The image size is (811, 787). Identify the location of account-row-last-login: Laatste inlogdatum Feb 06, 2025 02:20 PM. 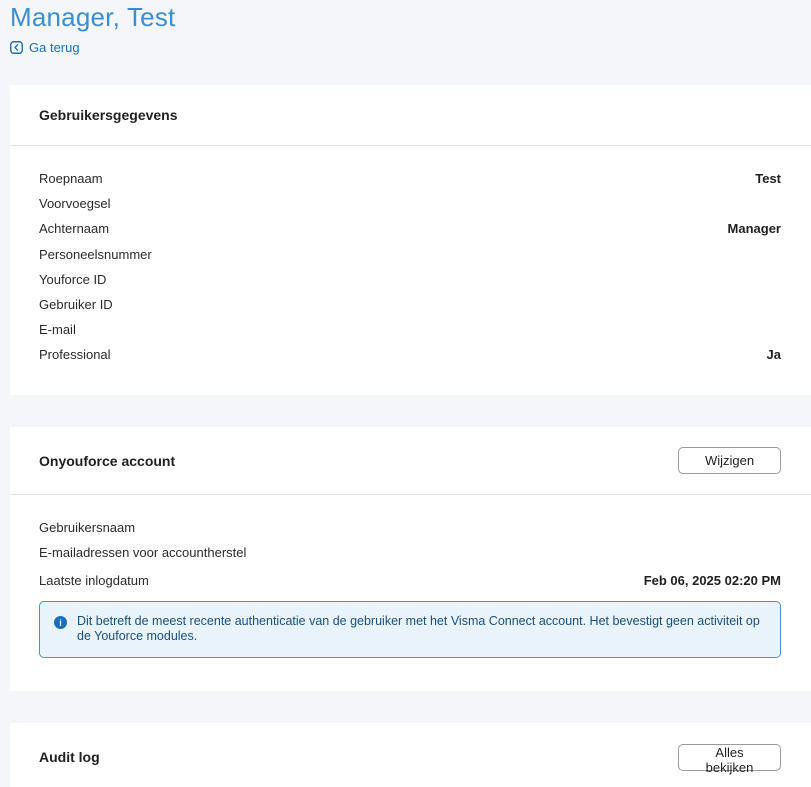
(410, 580).